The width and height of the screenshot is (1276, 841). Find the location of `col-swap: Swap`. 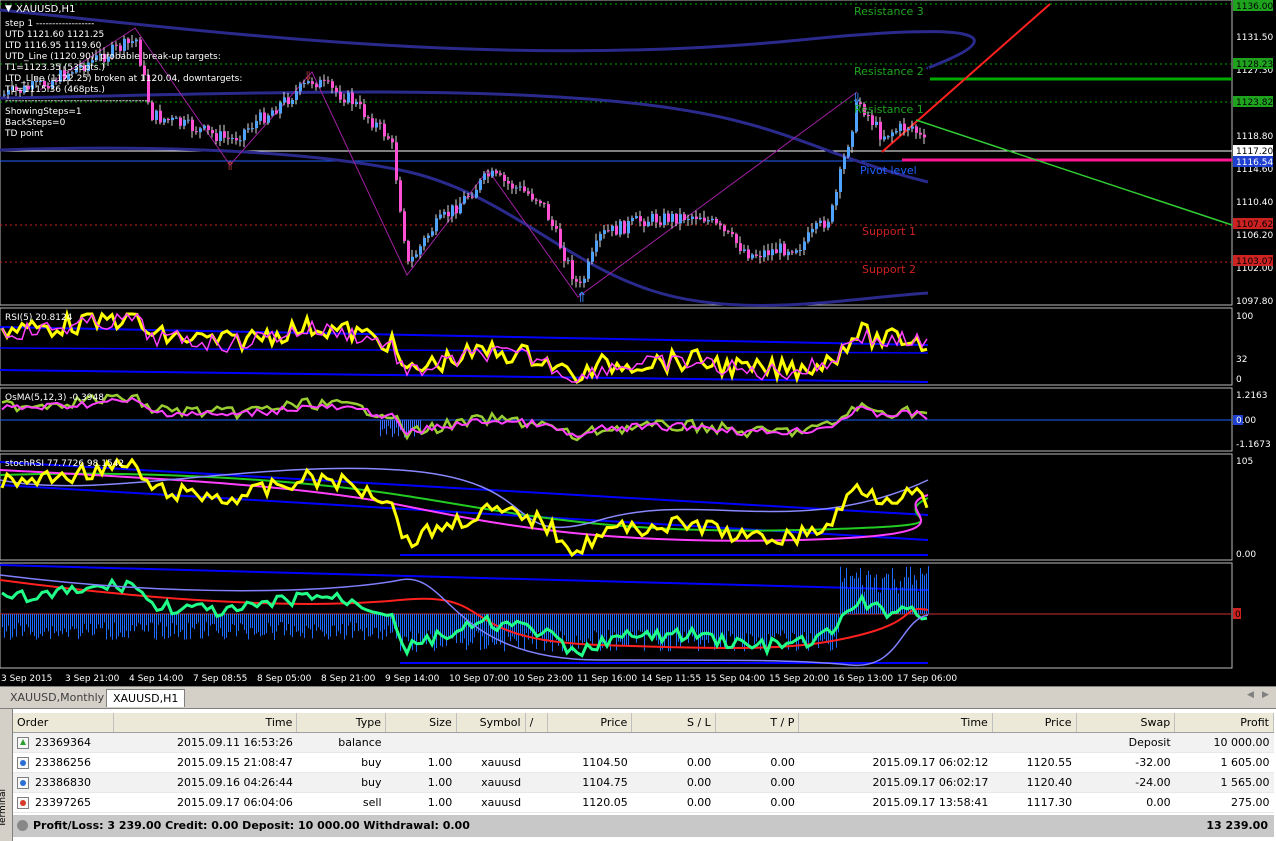

col-swap: Swap is located at coordinates (1126, 723).